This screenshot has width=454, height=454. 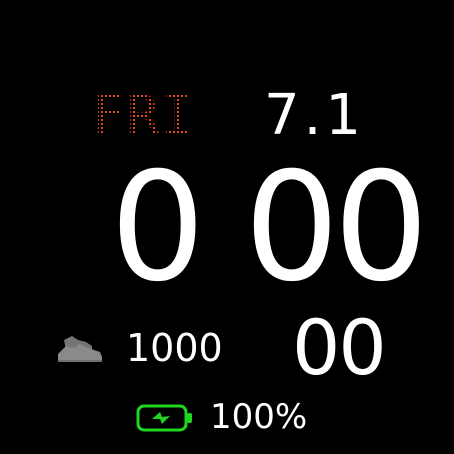 What do you see at coordinates (174, 348) in the screenshot?
I see `steps-count: 1000` at bounding box center [174, 348].